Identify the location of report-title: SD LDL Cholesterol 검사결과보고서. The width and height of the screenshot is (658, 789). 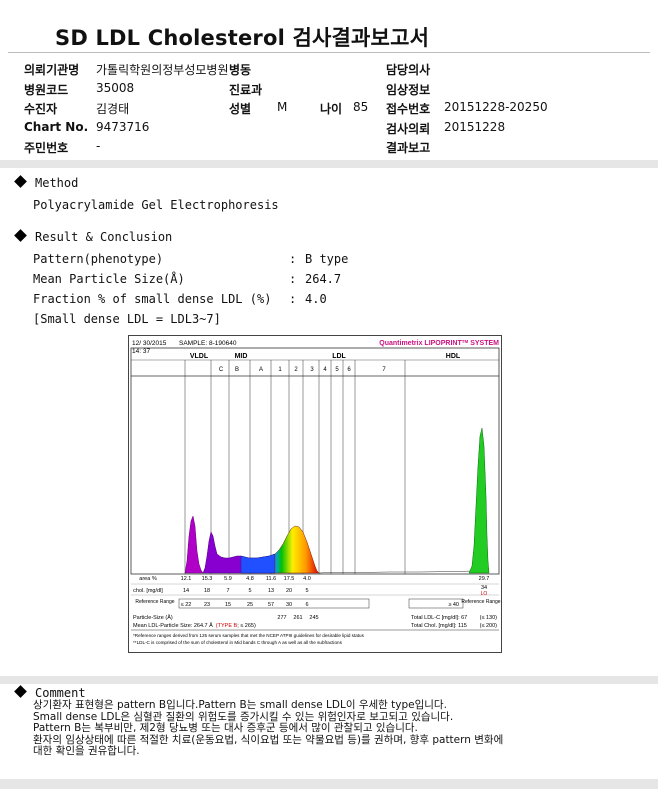
(242, 38).